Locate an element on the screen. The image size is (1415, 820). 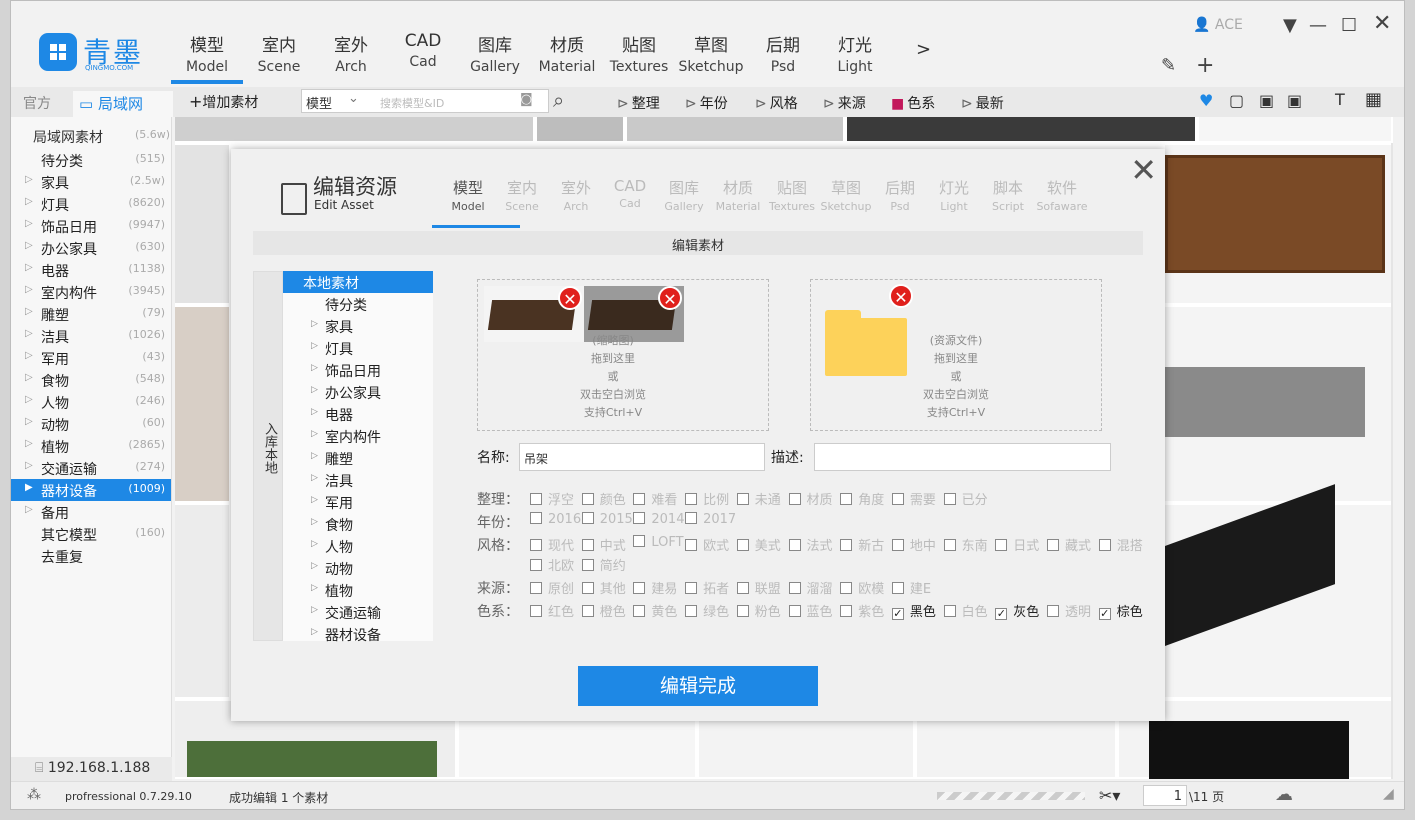
nav-more-button: > is located at coordinates (923, 49).